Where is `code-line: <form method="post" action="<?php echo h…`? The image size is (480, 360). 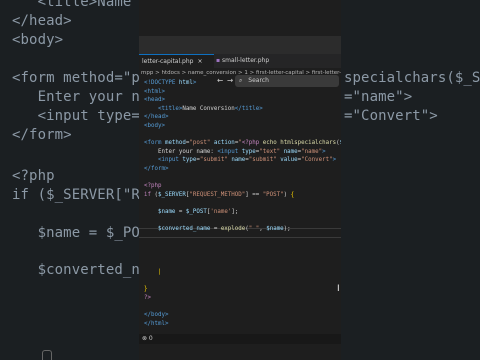
code-line: <form method="post" action="<?php echo h… is located at coordinates (242, 143).